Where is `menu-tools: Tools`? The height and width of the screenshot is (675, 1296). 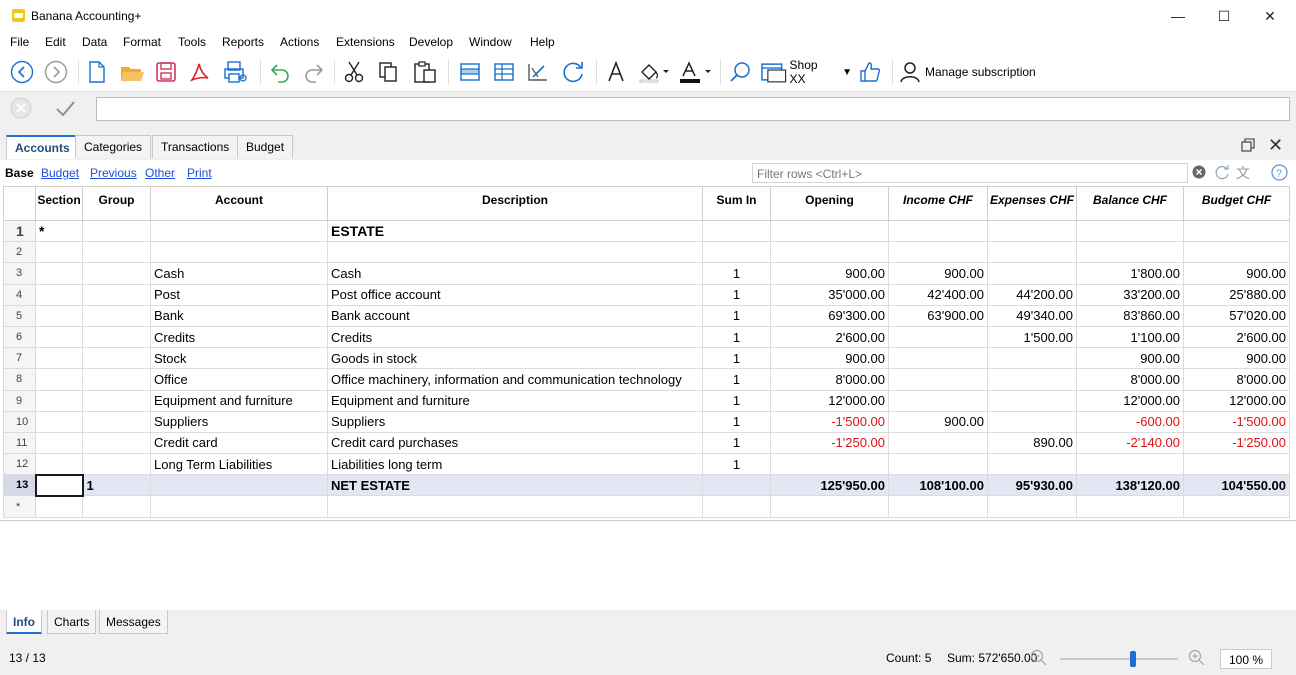 menu-tools: Tools is located at coordinates (192, 42).